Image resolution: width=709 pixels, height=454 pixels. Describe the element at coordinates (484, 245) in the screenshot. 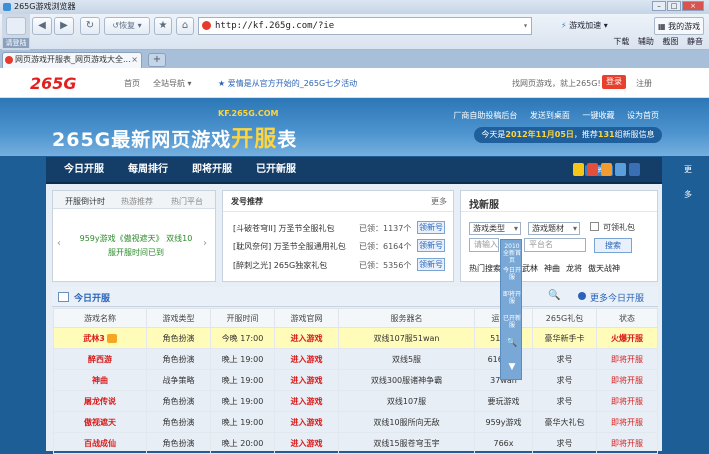

I see `search-input: 请输入` at that location.